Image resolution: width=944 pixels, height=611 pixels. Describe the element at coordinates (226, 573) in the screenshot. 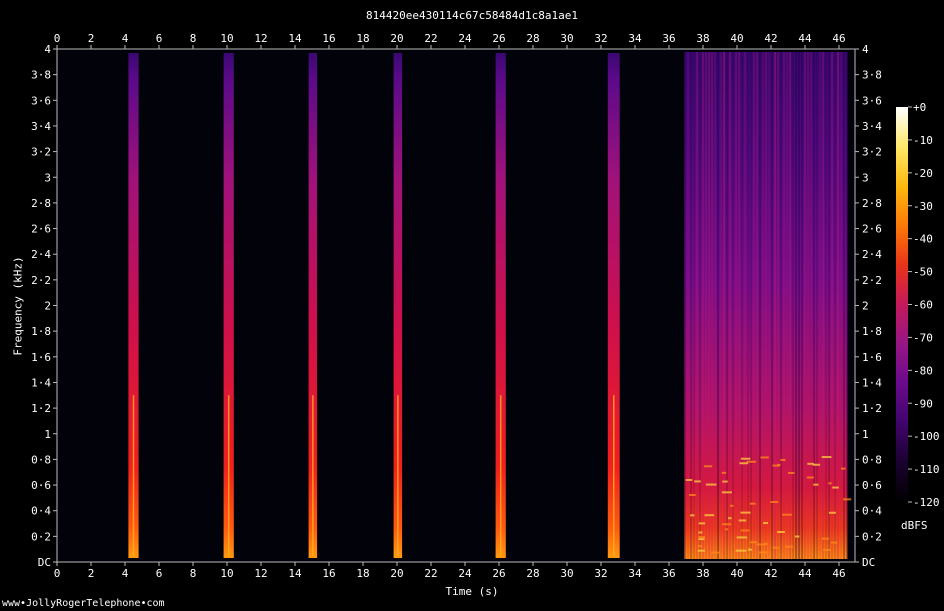

I see `x-tick-label-bottom: 10` at that location.